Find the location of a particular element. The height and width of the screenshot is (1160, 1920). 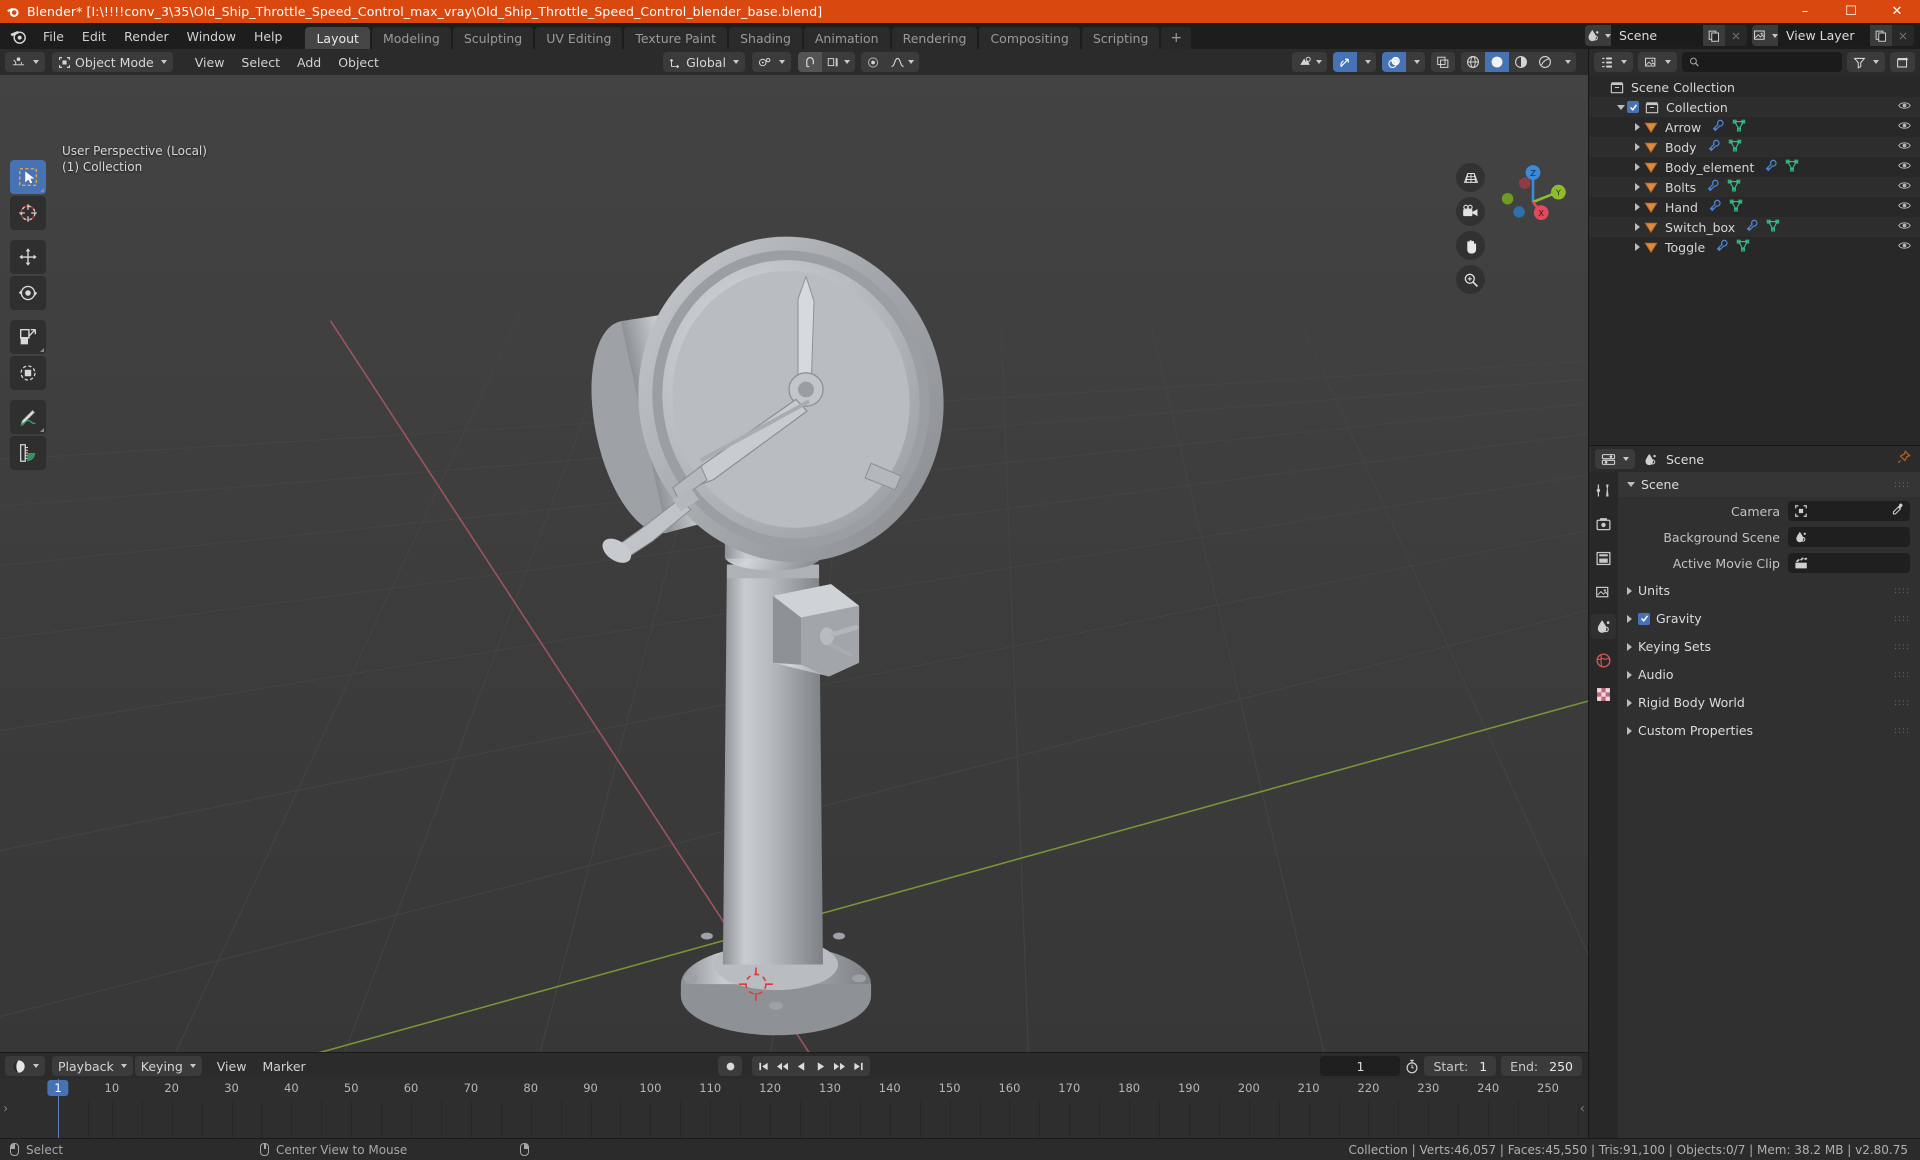

material-preview-button is located at coordinates (1521, 62).